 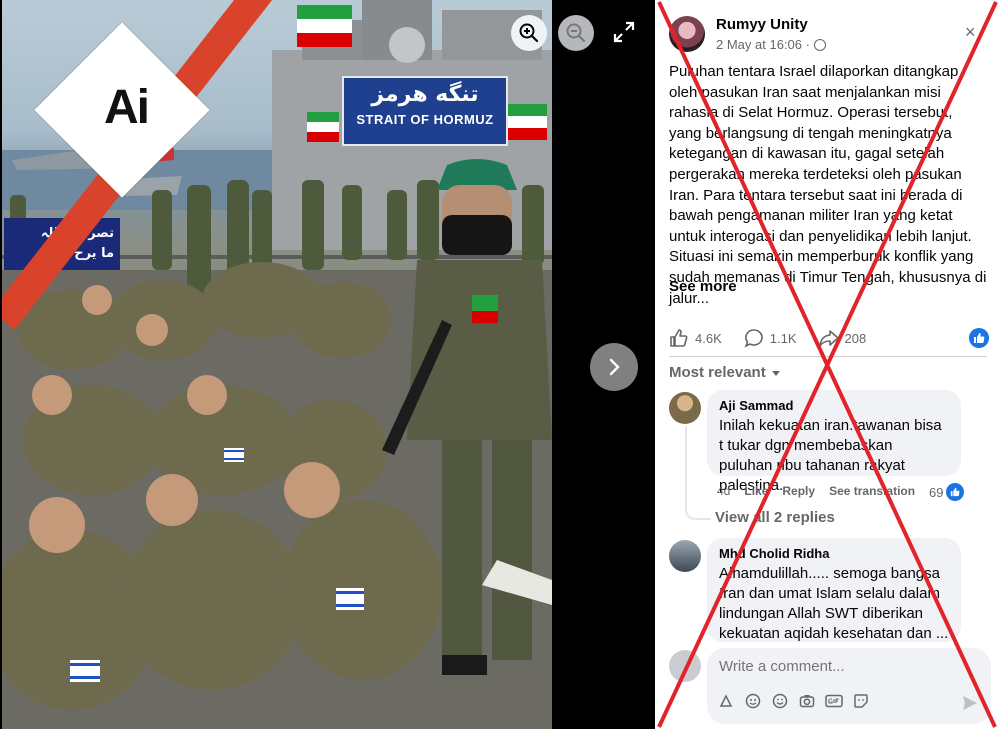 I want to click on sticker-icon, so click(x=861, y=701).